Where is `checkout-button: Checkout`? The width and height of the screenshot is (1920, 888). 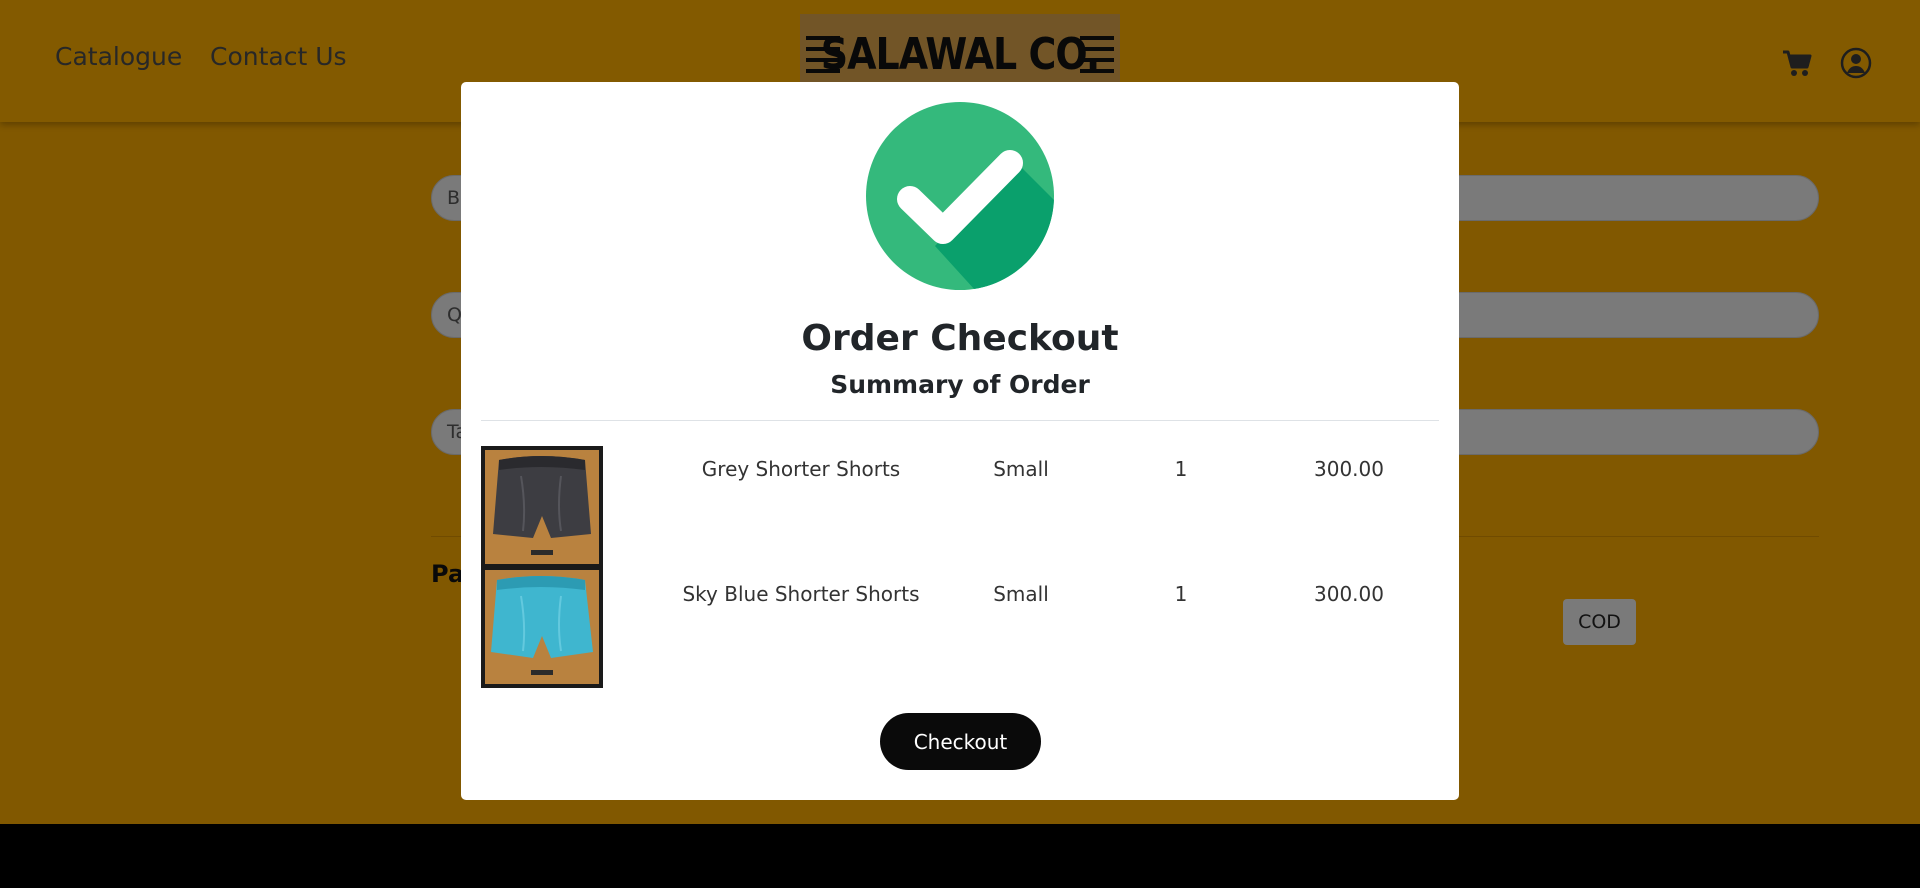 checkout-button: Checkout is located at coordinates (960, 741).